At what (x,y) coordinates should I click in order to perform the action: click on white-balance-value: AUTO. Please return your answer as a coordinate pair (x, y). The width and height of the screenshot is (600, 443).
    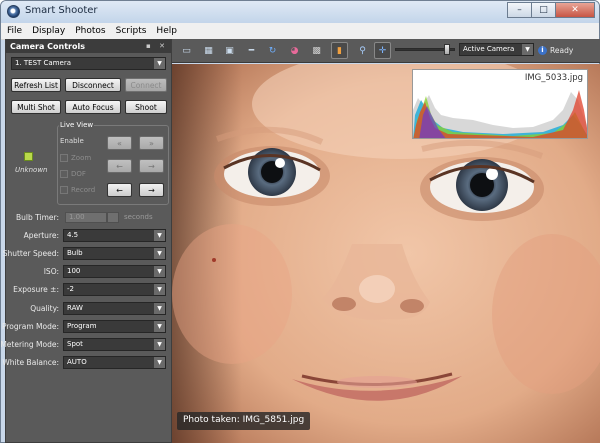
    Looking at the image, I should click on (77, 362).